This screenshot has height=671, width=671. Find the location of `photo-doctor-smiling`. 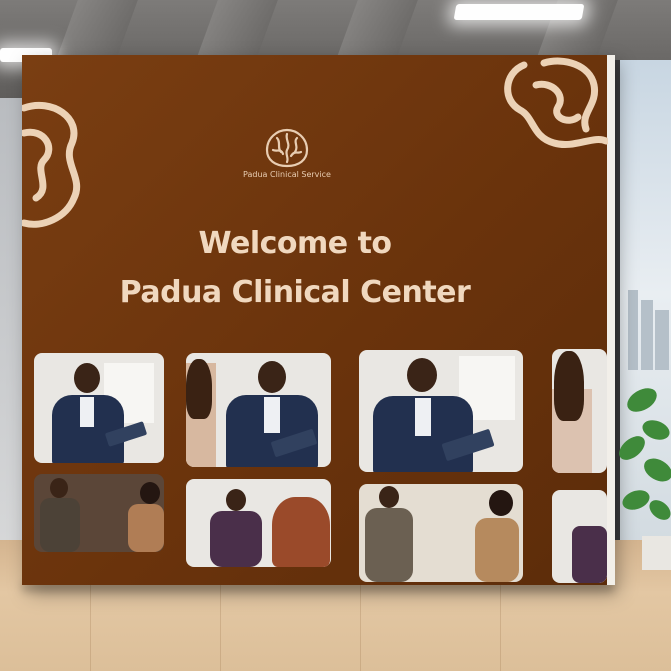

photo-doctor-smiling is located at coordinates (258, 410).